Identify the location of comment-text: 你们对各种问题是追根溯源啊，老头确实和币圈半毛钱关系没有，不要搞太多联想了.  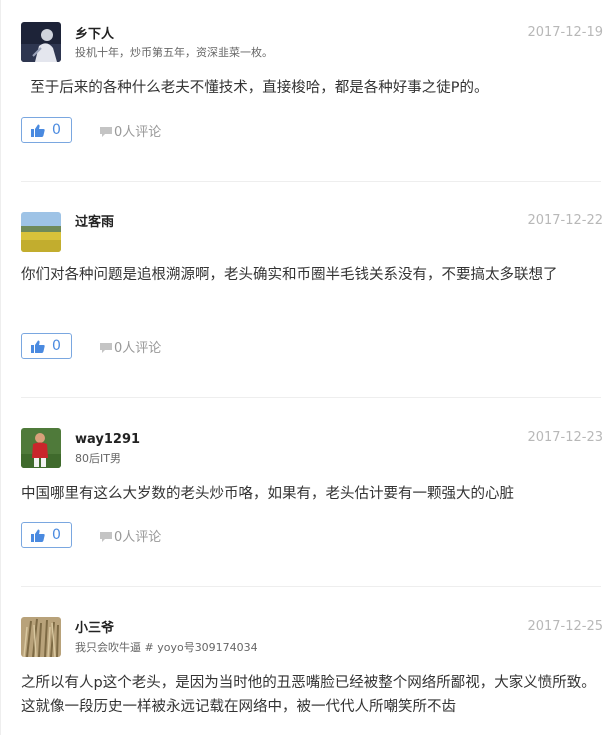
(289, 275).